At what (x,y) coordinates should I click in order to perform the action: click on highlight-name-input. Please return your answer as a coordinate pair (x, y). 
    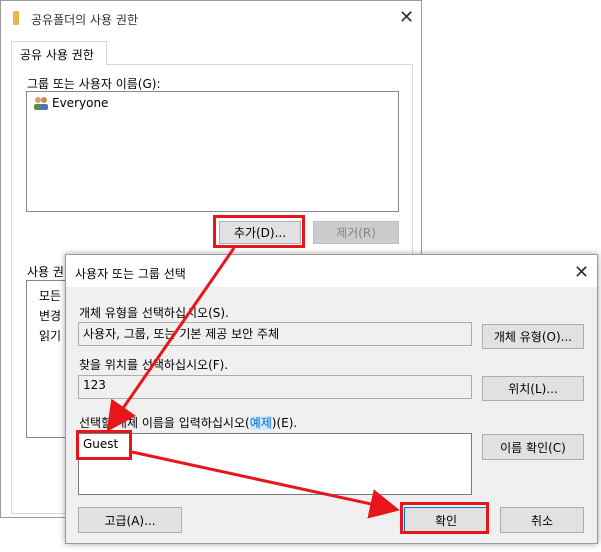
    Looking at the image, I should click on (104, 445).